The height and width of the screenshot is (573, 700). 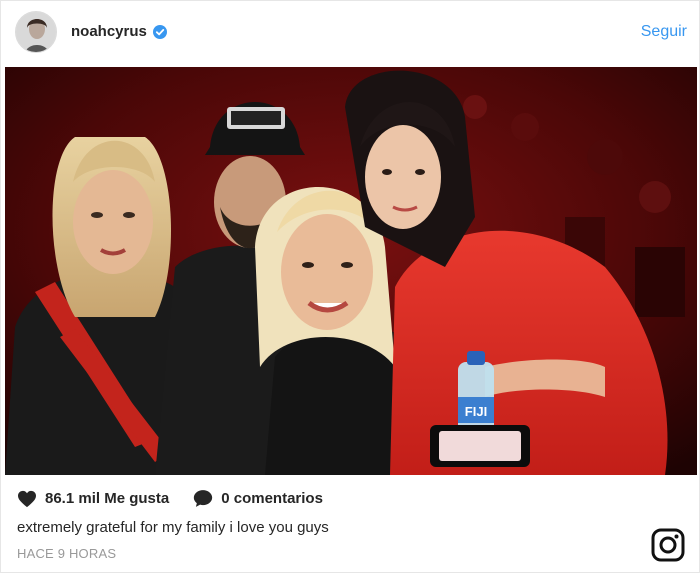 I want to click on avatar, so click(x=36, y=32).